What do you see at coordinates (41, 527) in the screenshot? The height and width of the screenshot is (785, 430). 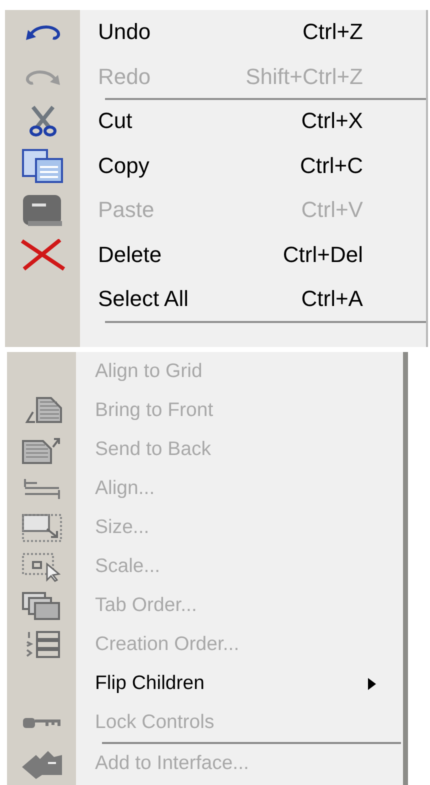 I see `resize-icon` at bounding box center [41, 527].